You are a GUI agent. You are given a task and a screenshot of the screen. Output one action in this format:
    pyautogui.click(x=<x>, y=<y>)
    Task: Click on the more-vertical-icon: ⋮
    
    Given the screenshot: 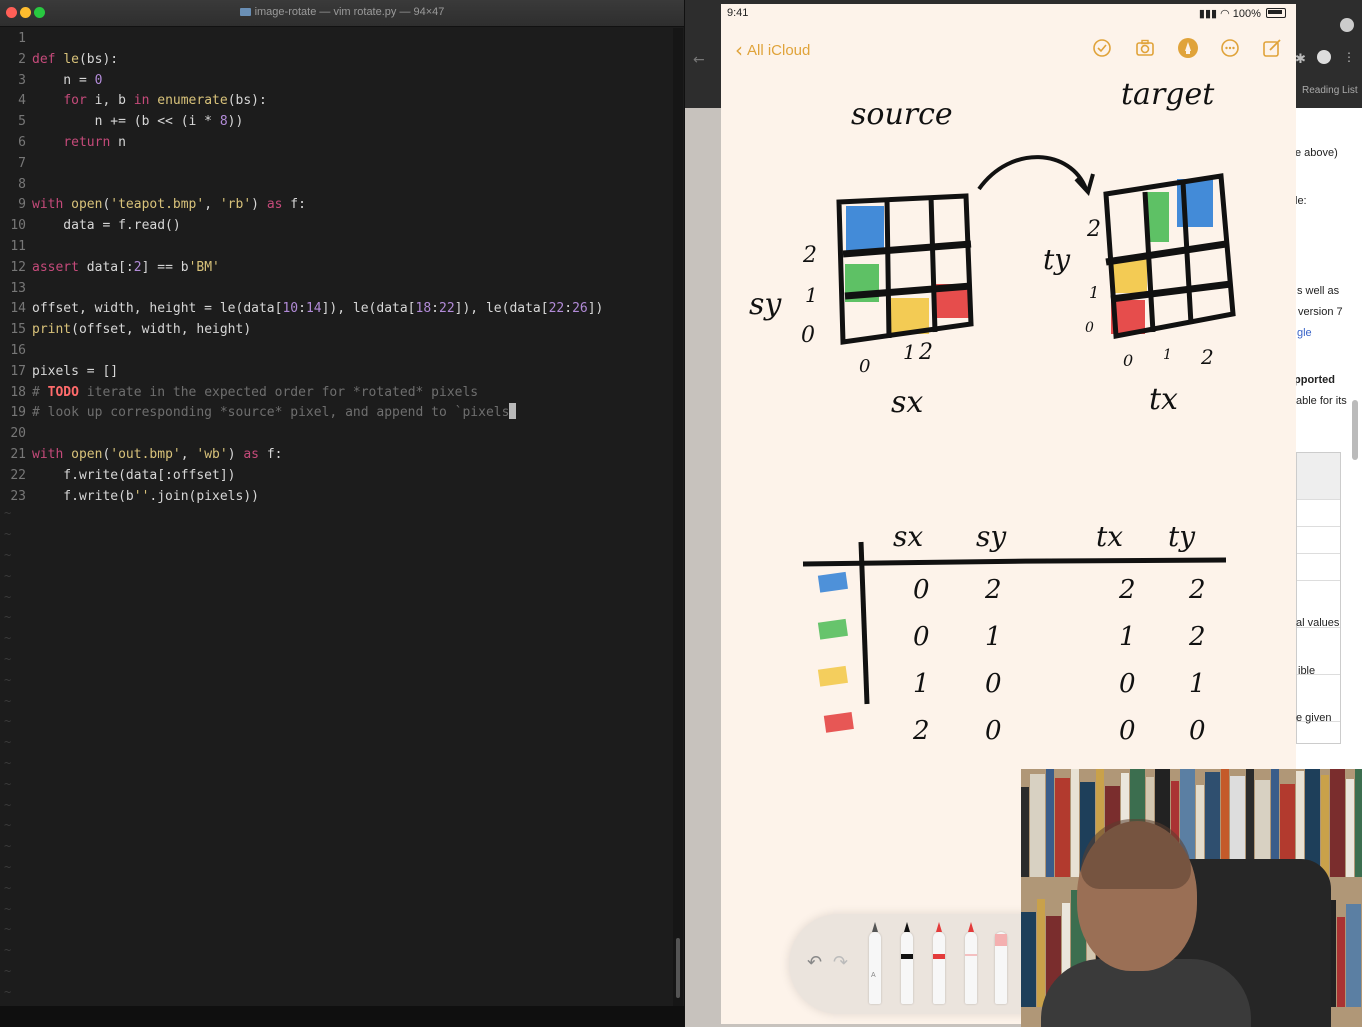 What is the action you would take?
    pyautogui.click(x=1349, y=57)
    